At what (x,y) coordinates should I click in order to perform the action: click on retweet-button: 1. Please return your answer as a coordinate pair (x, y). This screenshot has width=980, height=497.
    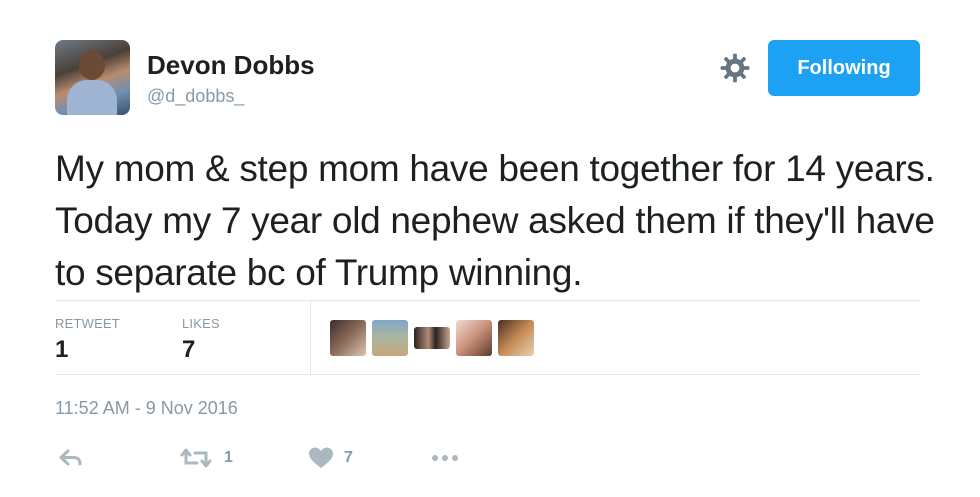
    Looking at the image, I should click on (205, 458).